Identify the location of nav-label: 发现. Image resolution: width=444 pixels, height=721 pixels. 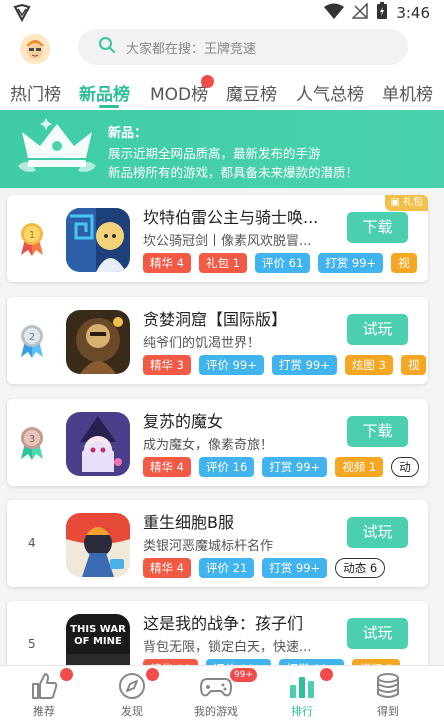
(132, 711).